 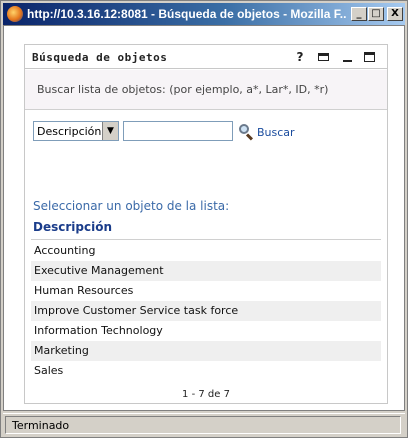 What do you see at coordinates (206, 57) in the screenshot?
I see `portlet-header: Búsqueda de objetos ?` at bounding box center [206, 57].